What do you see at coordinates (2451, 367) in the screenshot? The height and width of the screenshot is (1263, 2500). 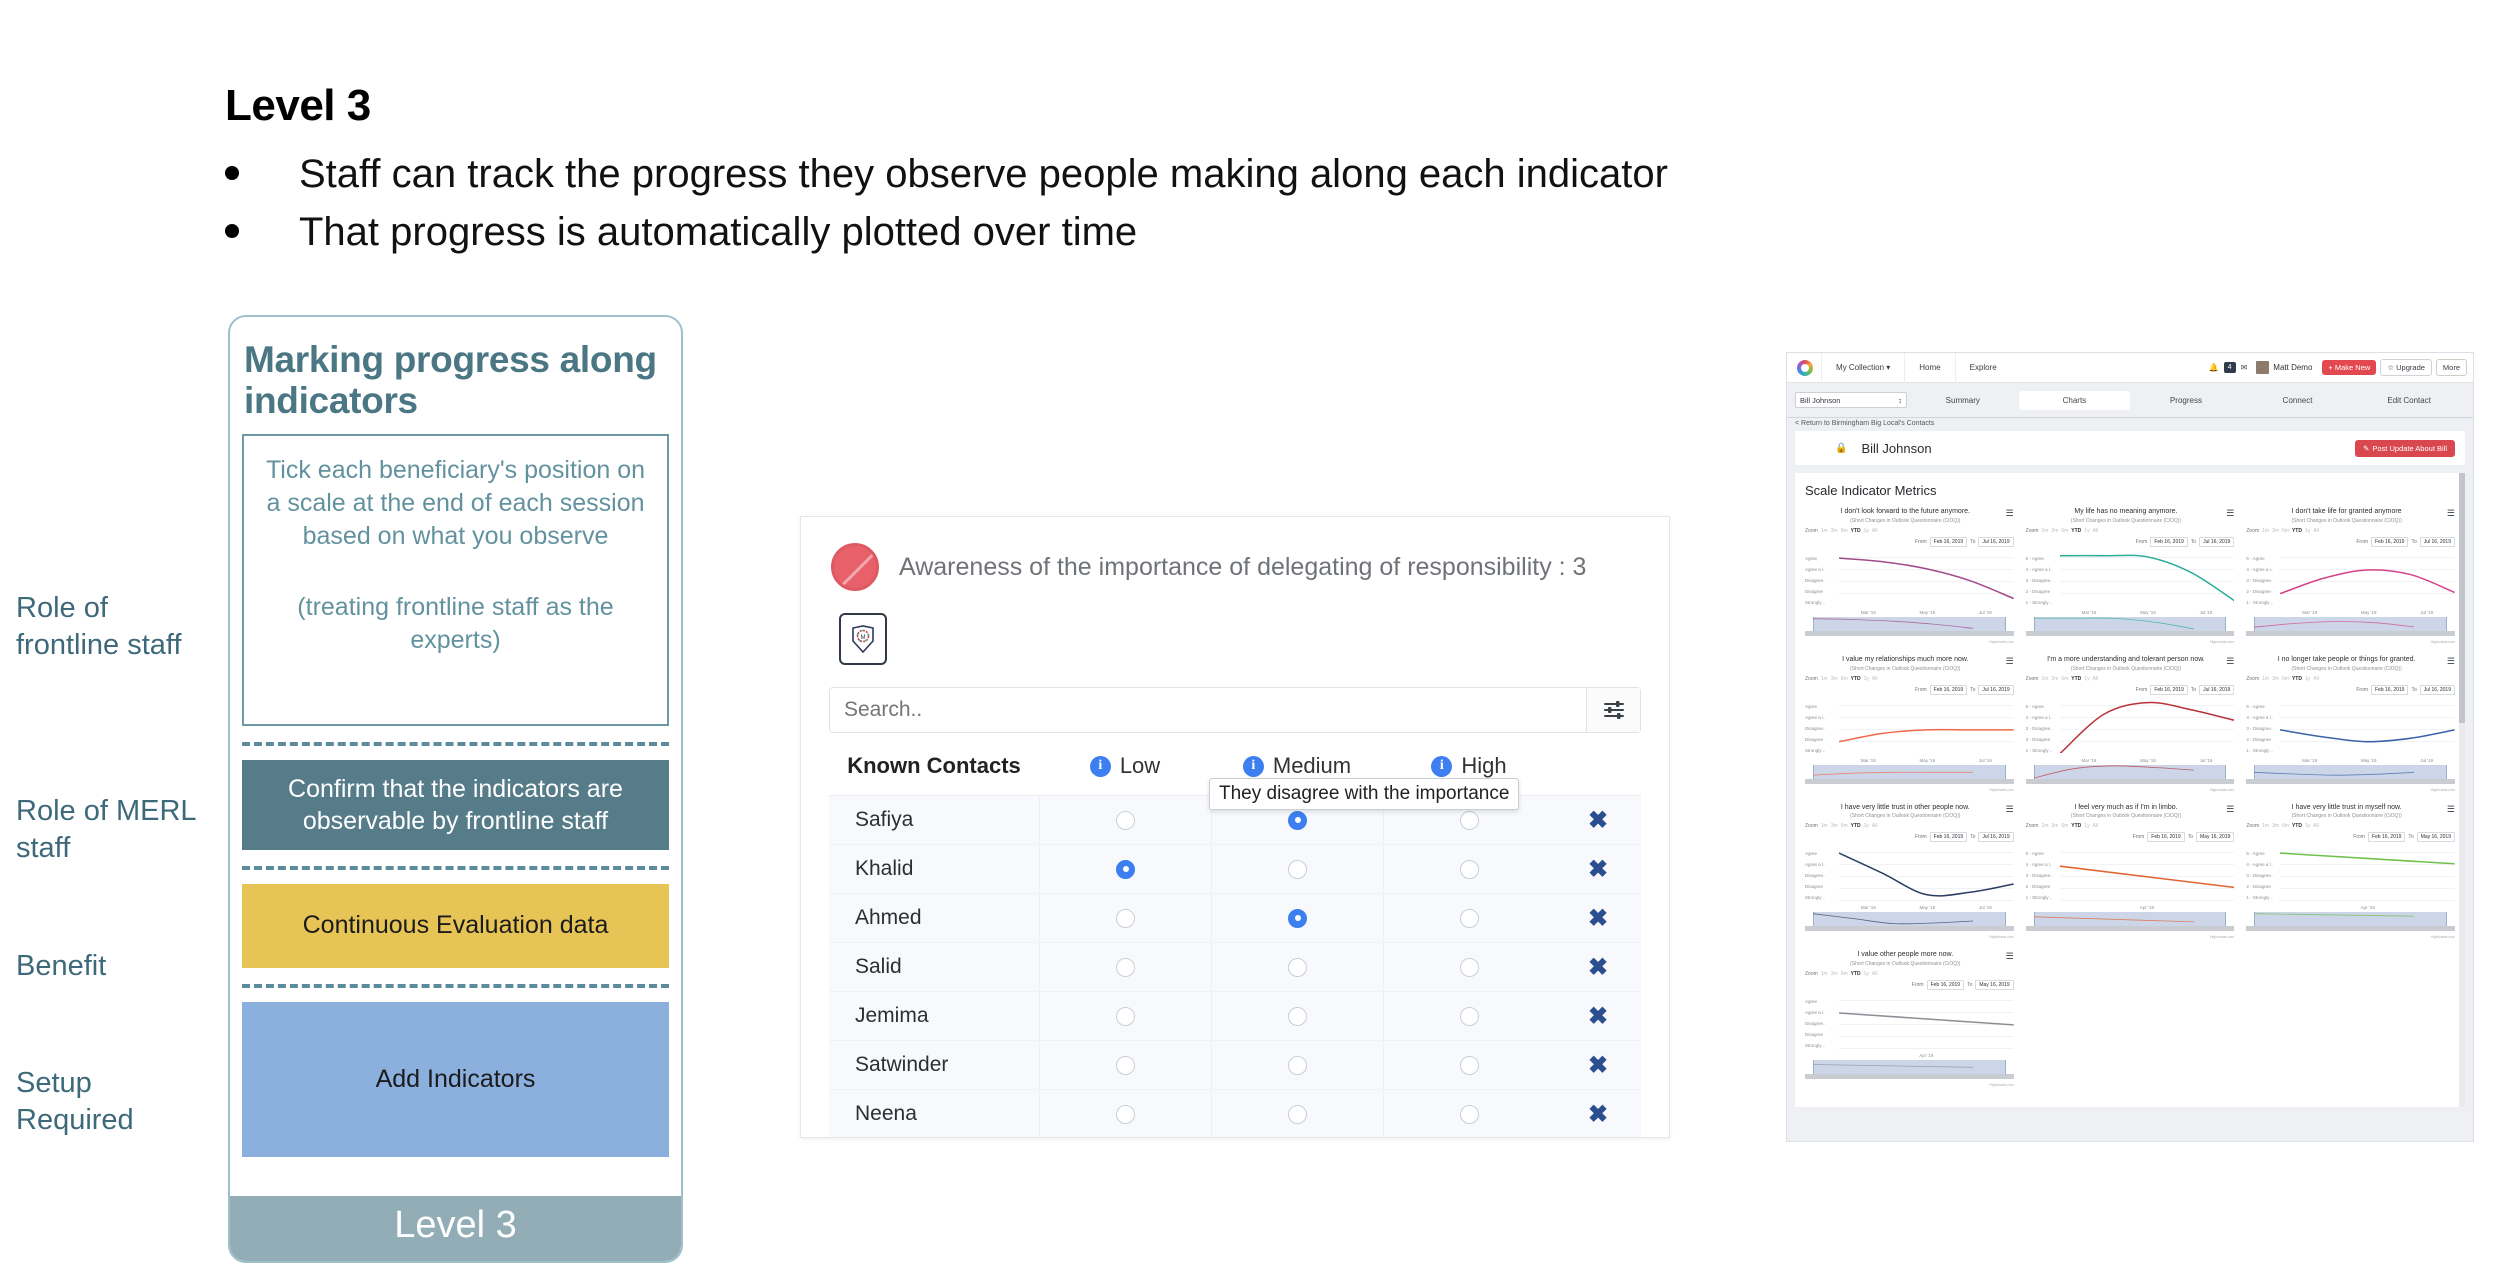 I see `more-button: More` at bounding box center [2451, 367].